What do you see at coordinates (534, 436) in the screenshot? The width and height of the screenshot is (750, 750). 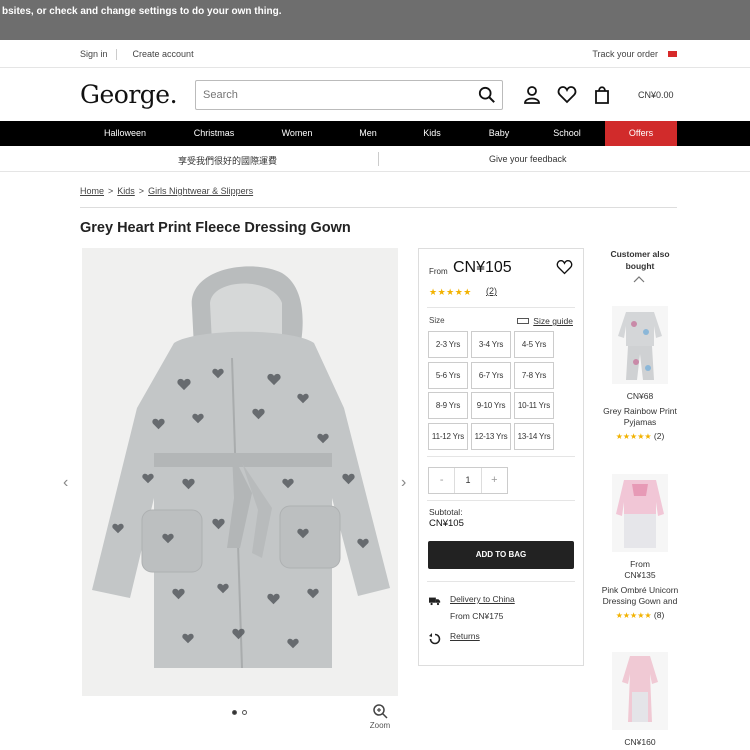 I see `size-option-13-14: 13-14 Yrs` at bounding box center [534, 436].